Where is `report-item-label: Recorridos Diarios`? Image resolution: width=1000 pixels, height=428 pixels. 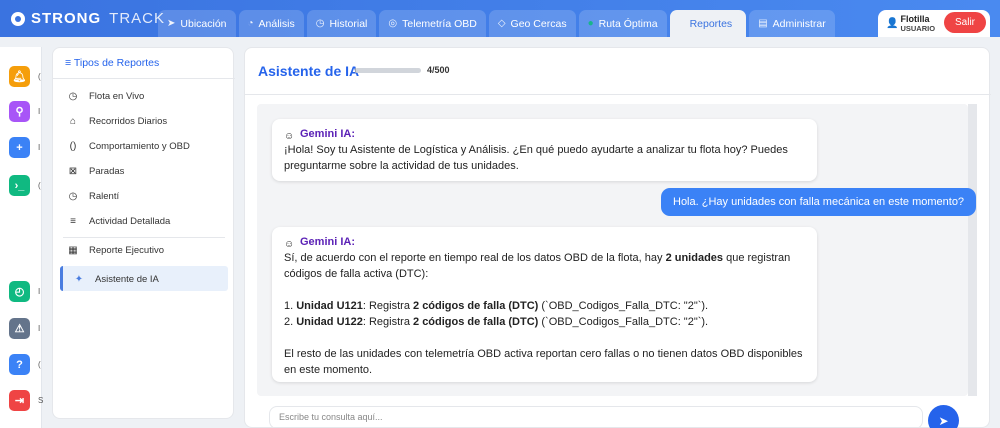
report-item-label: Recorridos Diarios is located at coordinates (128, 121).